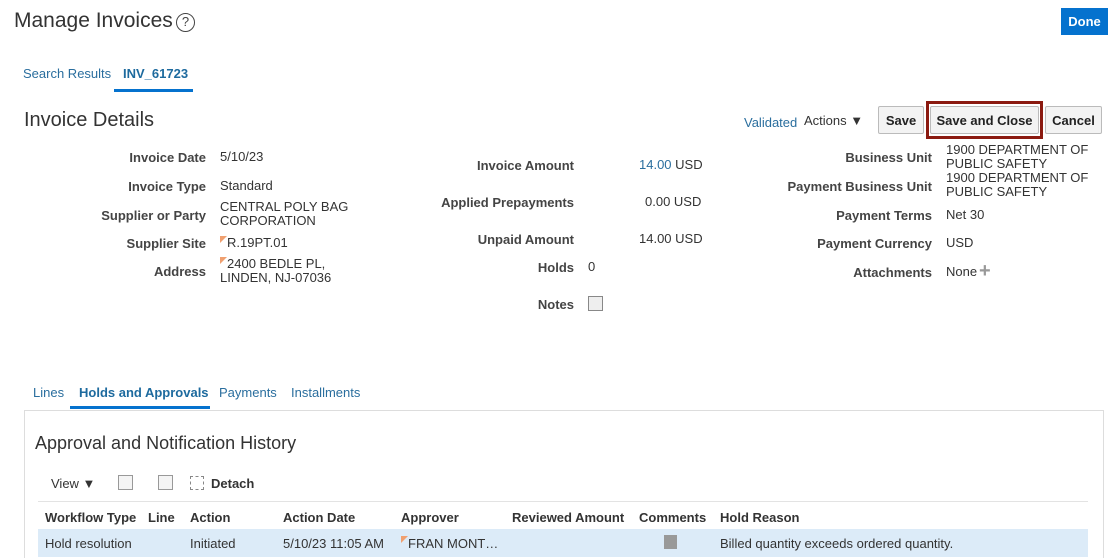 The height and width of the screenshot is (558, 1116). What do you see at coordinates (169, 543) in the screenshot?
I see `line` at bounding box center [169, 543].